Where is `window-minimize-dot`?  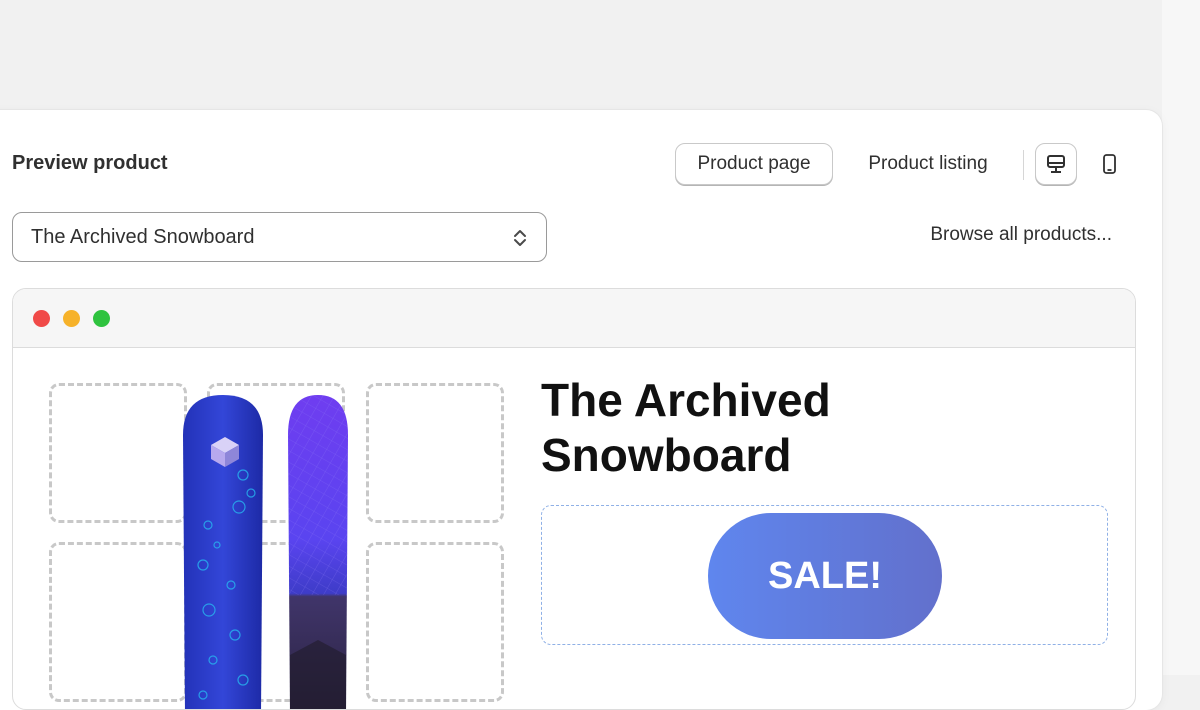 window-minimize-dot is located at coordinates (71, 318).